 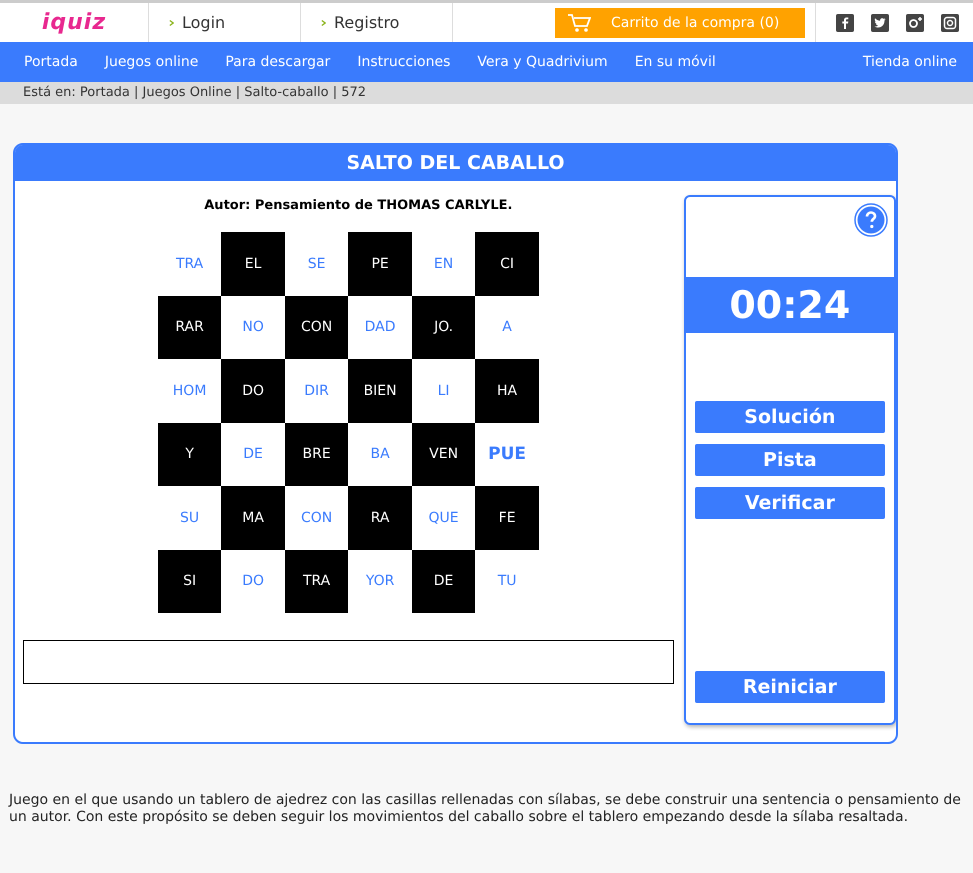 What do you see at coordinates (579, 22) in the screenshot?
I see `cart-icon` at bounding box center [579, 22].